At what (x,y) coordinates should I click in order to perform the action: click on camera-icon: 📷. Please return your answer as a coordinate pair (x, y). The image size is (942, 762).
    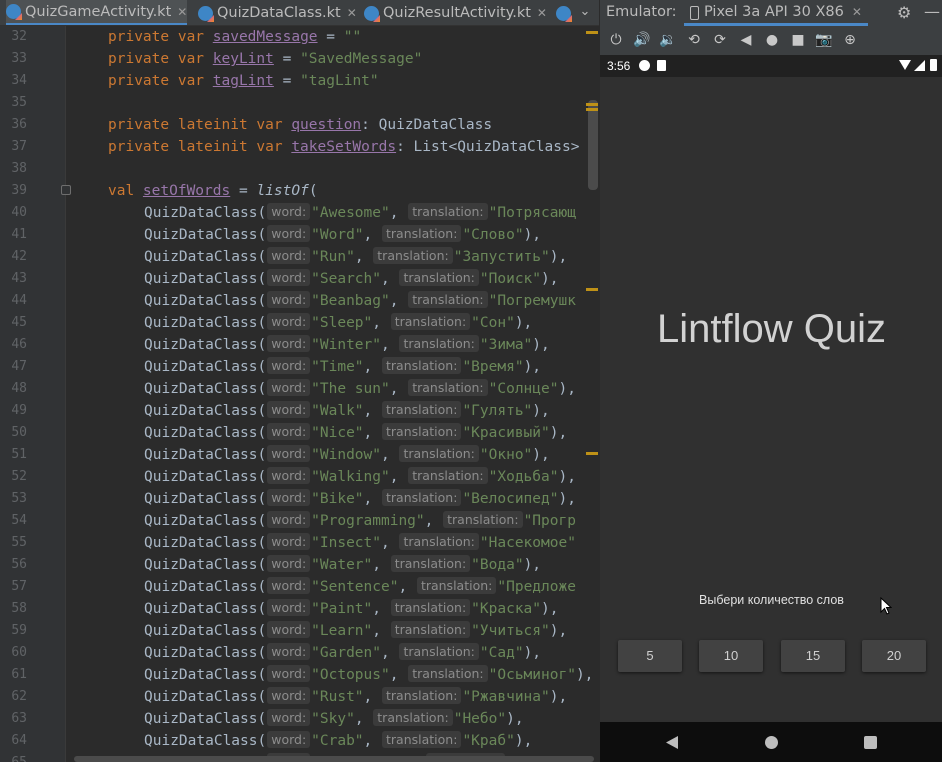
    Looking at the image, I should click on (824, 40).